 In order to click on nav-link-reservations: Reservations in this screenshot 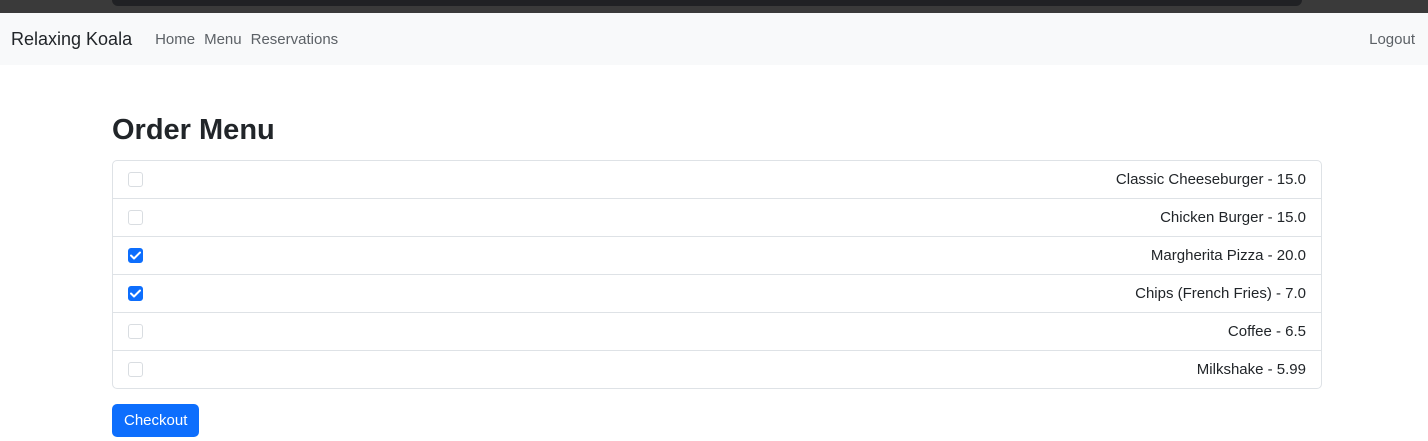, I will do `click(295, 39)`.